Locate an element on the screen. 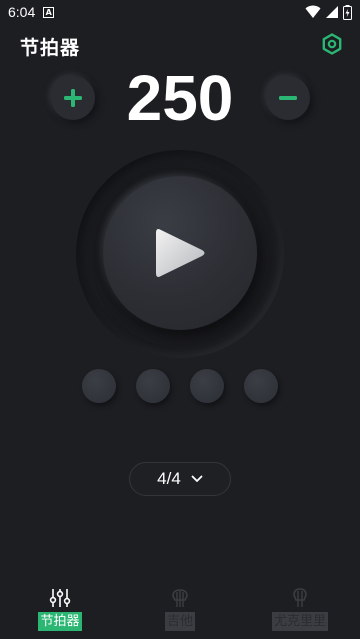 The width and height of the screenshot is (360, 639). signal-icon is located at coordinates (332, 12).